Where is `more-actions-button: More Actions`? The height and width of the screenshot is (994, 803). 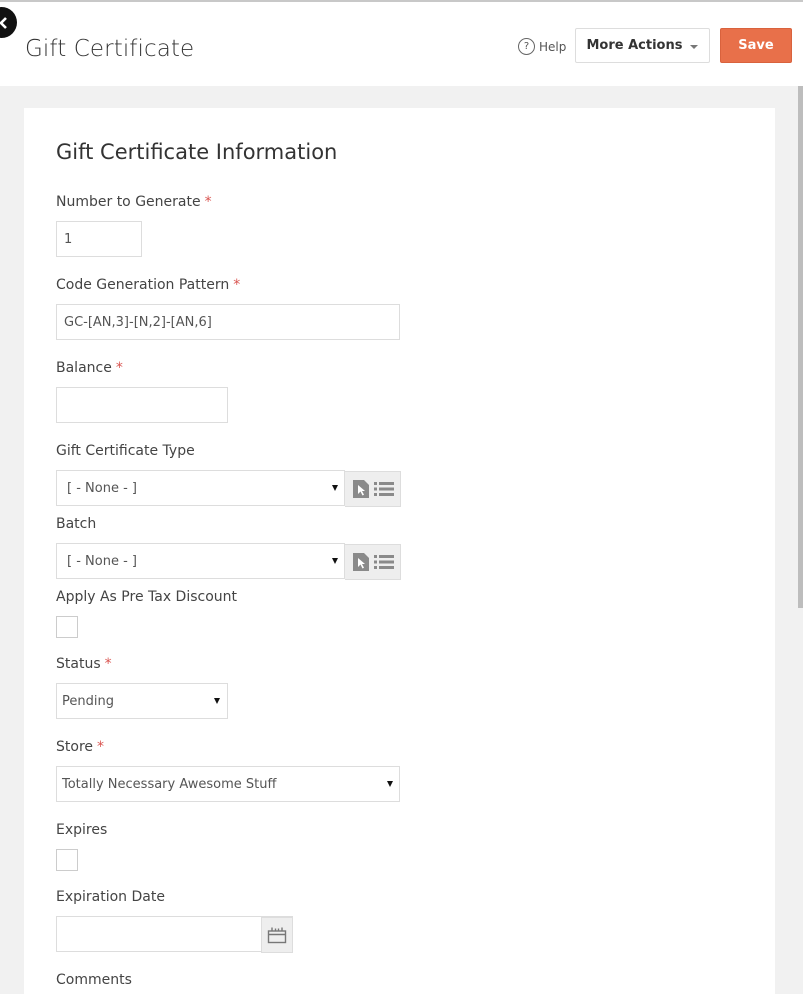
more-actions-button: More Actions is located at coordinates (642, 45).